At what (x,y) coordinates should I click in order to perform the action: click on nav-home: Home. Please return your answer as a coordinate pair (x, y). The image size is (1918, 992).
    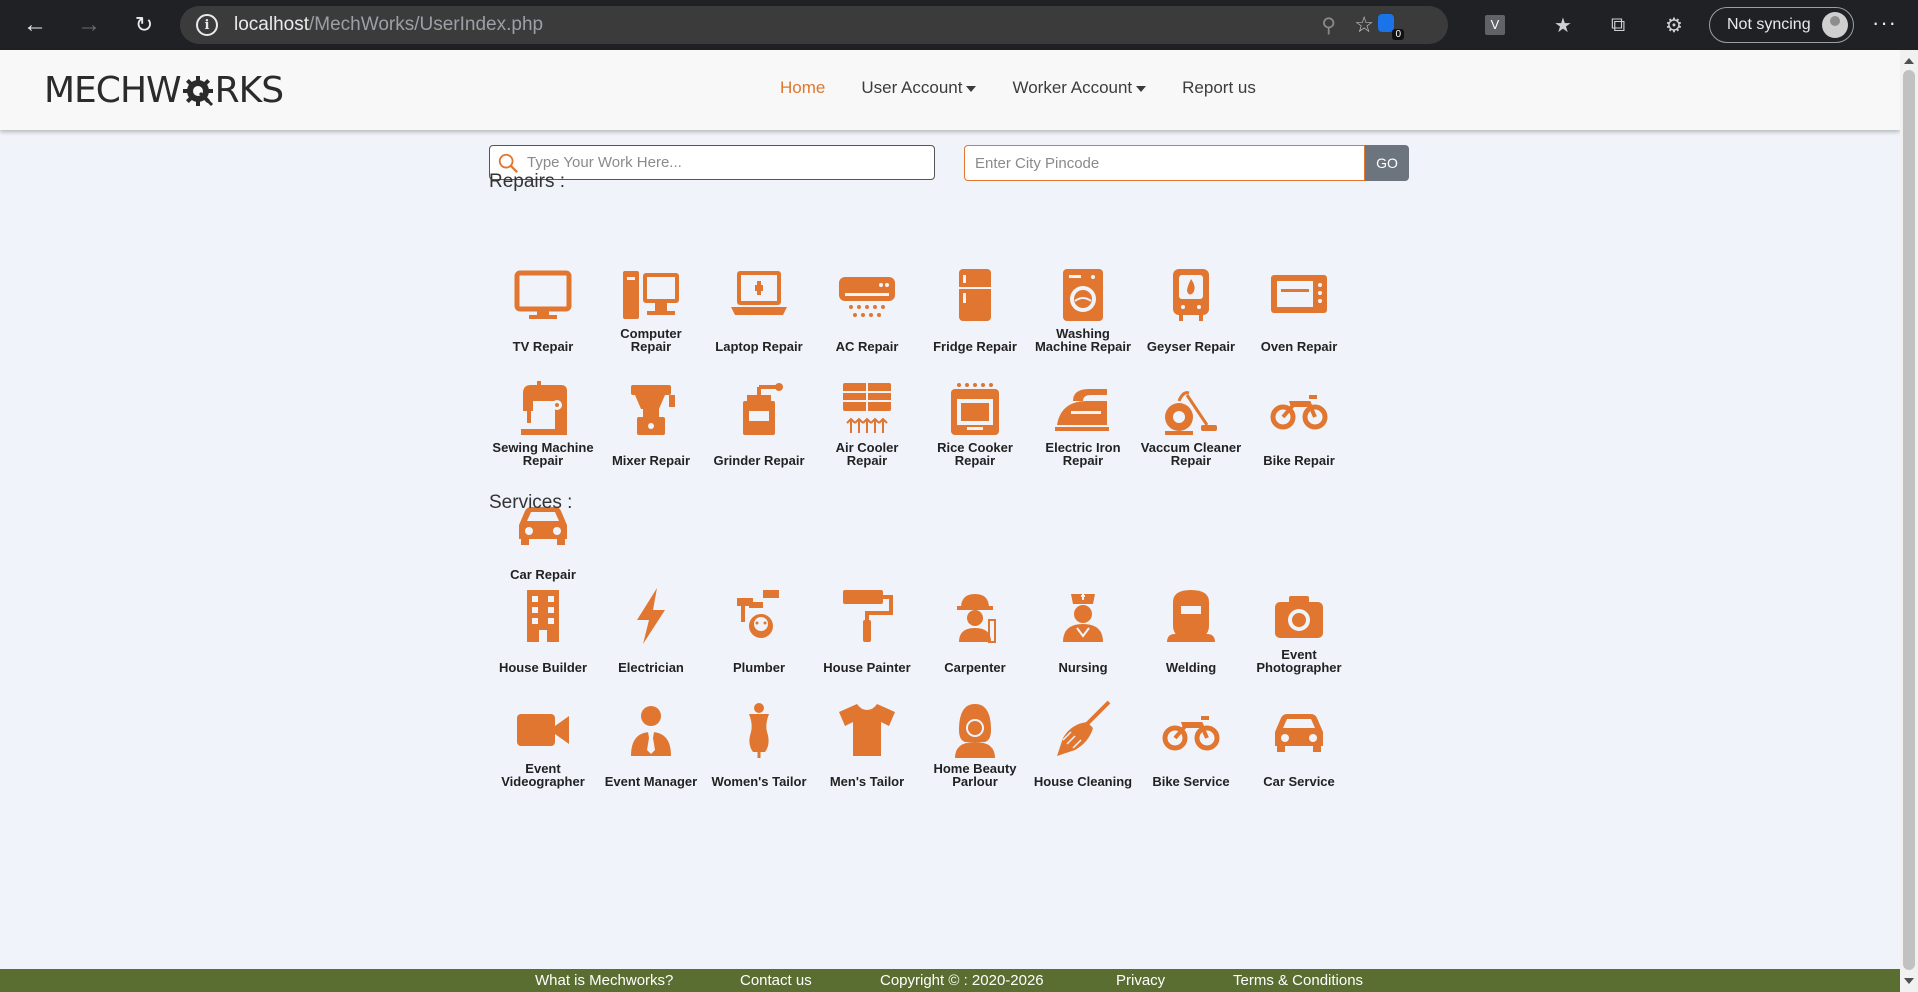
    Looking at the image, I should click on (802, 88).